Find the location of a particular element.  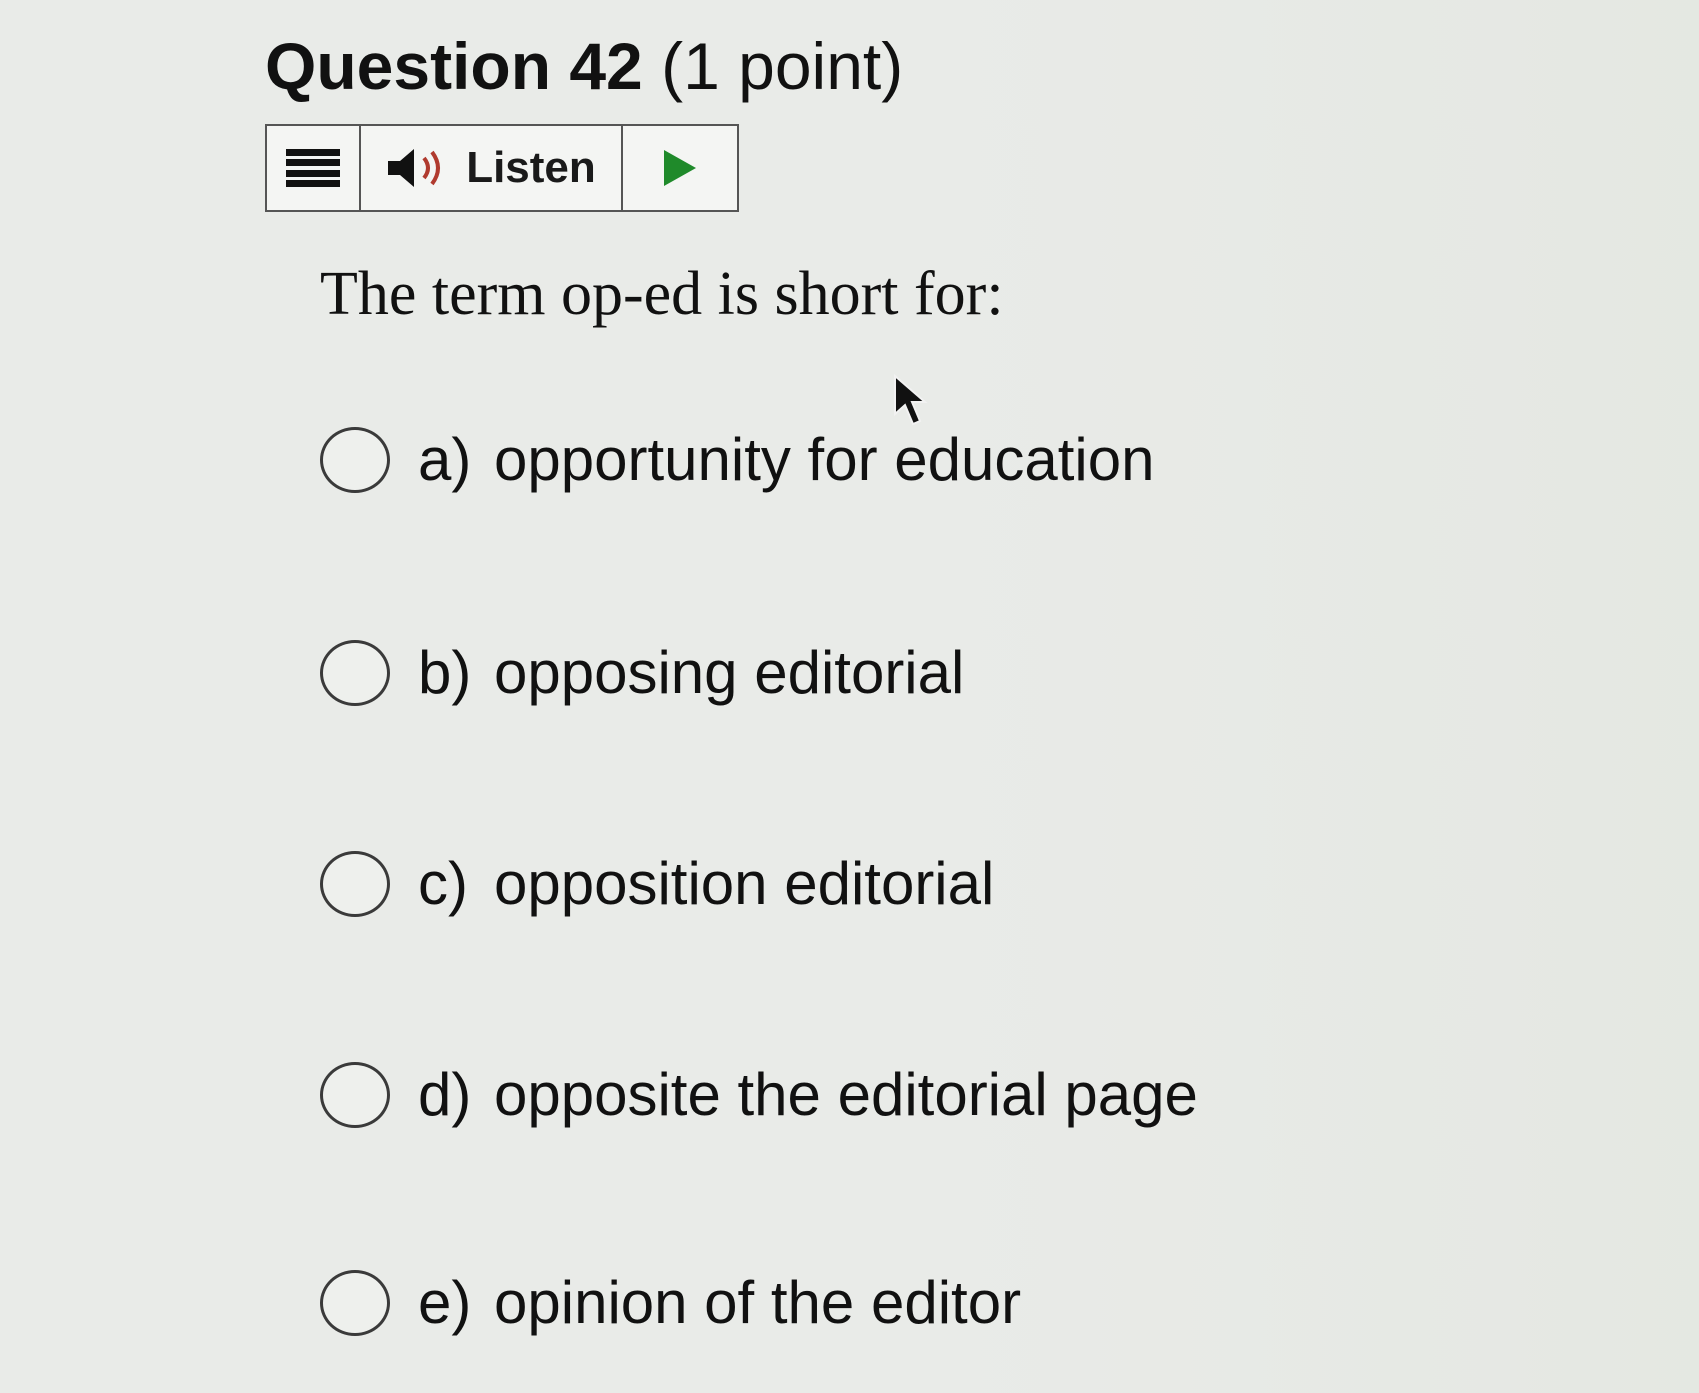

option-a: a) opportunity for education is located at coordinates (737, 460).